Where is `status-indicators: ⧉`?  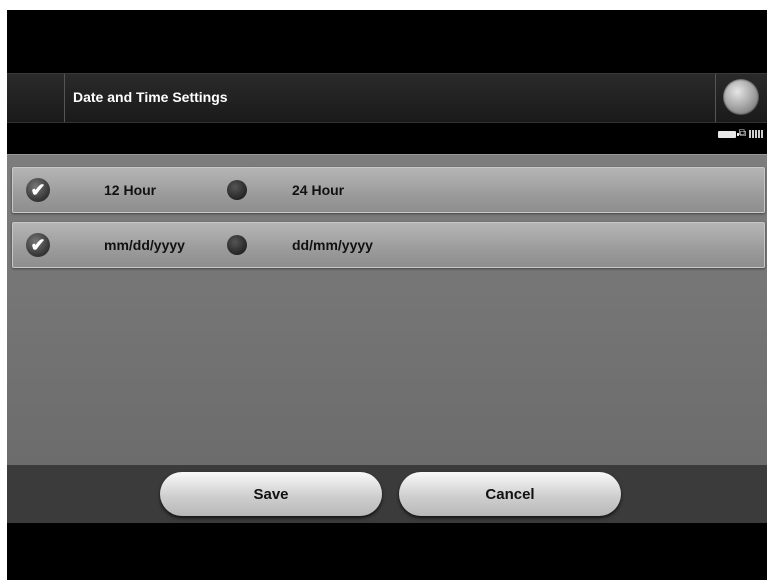
status-indicators: ⧉ is located at coordinates (740, 134).